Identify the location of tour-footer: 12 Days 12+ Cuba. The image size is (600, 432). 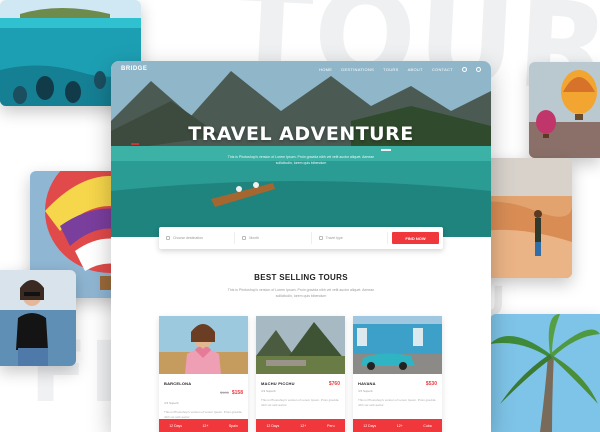
(397, 425).